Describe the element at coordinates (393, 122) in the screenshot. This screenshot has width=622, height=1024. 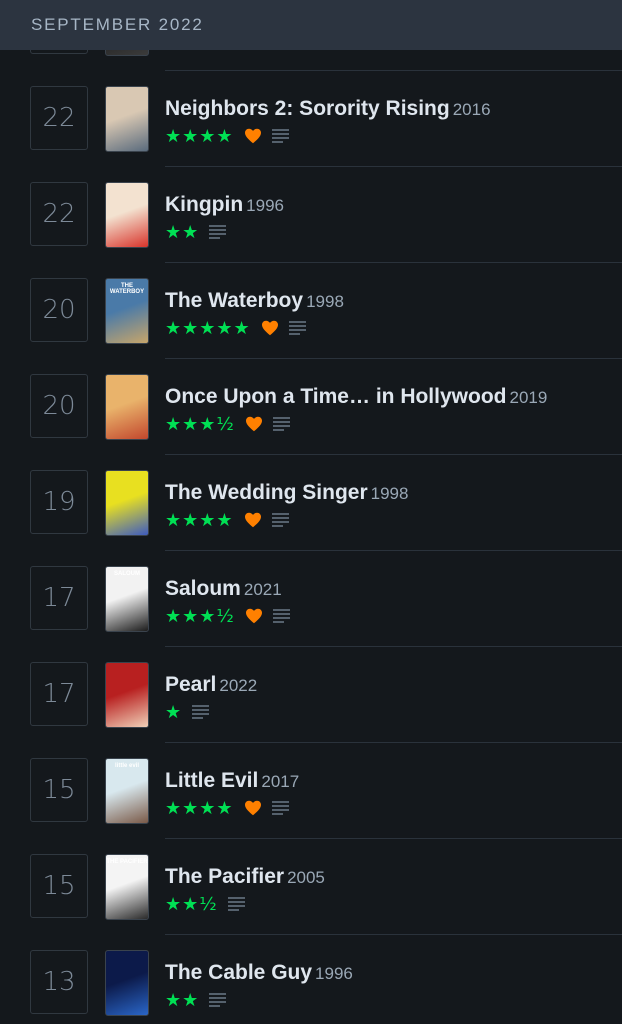
I see `entry-info: Neighbors 2: Sorority Rising 2016 ★★★★` at that location.